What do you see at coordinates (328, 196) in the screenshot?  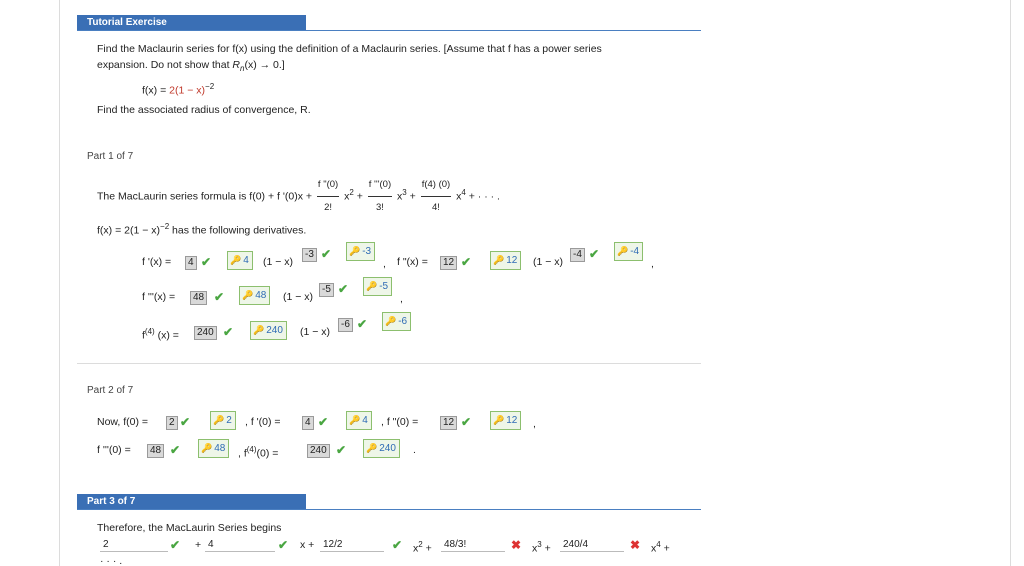 I see `fraction-f2: f "(0) 2!` at bounding box center [328, 196].